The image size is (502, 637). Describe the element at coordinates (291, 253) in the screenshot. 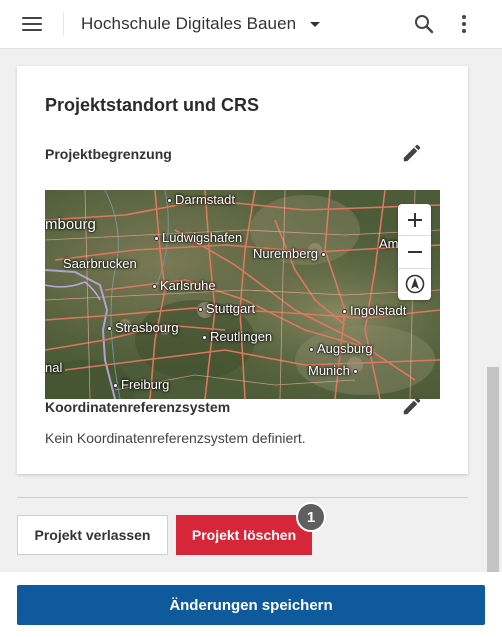

I see `city-label: Nuremberg` at that location.